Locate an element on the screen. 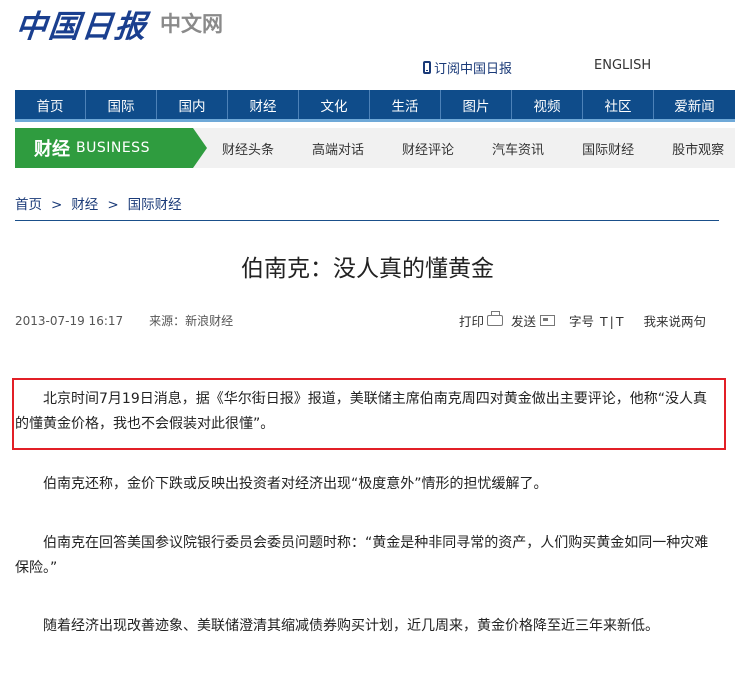  section-link-intl-finance: 国际财经 is located at coordinates (608, 148).